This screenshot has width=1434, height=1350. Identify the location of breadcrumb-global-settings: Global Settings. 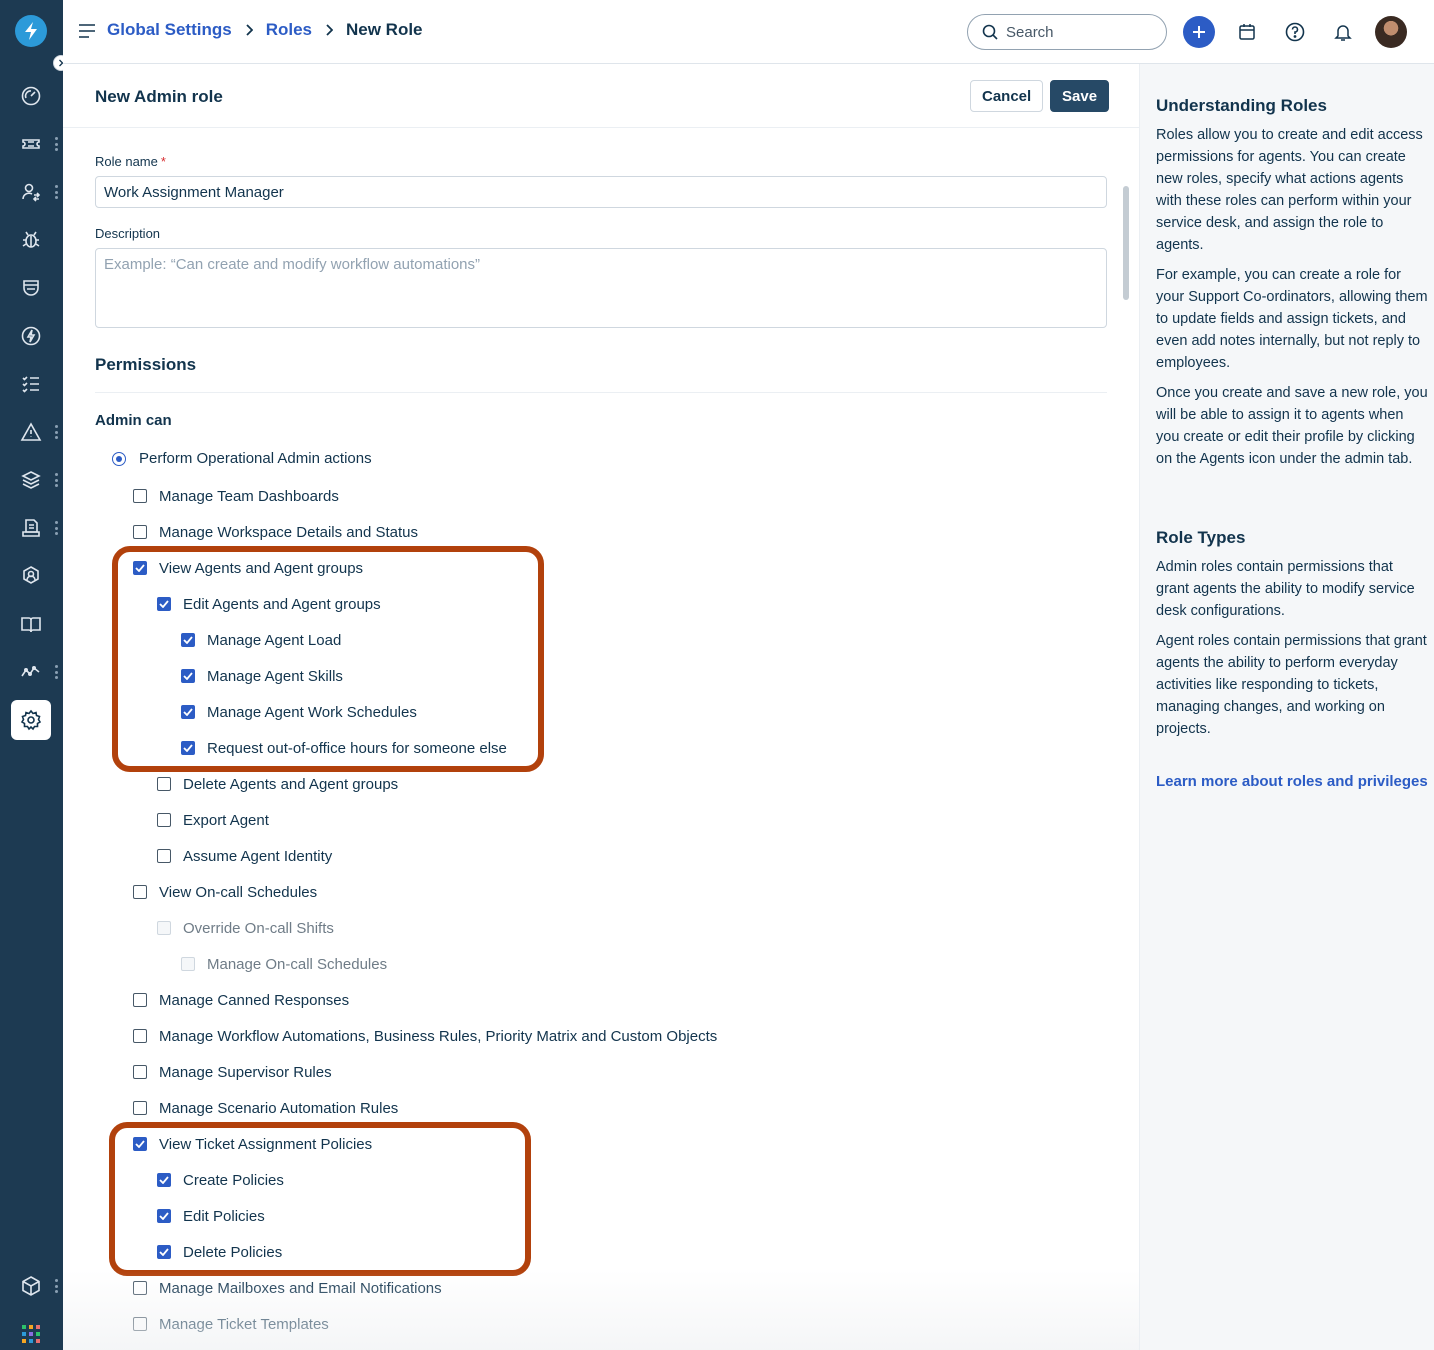
(169, 30).